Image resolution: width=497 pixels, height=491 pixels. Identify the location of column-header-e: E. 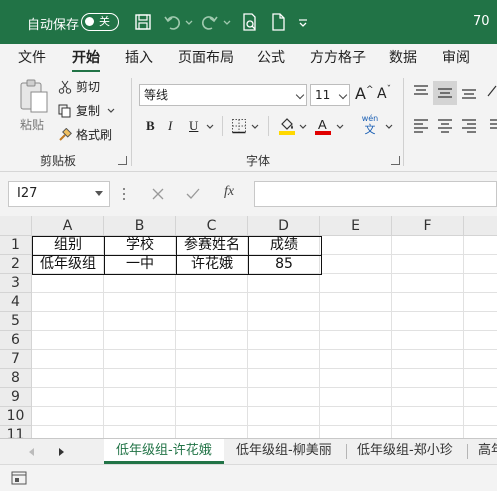
(356, 226).